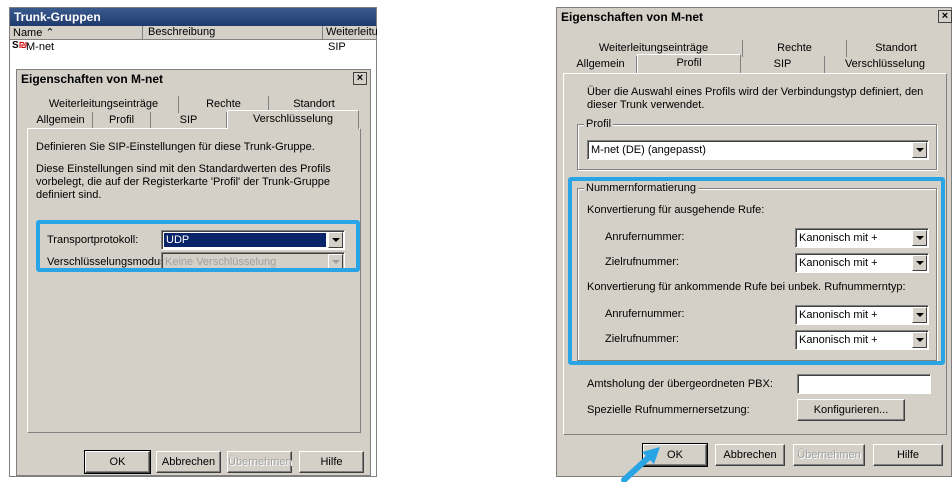 The image size is (952, 482). Describe the element at coordinates (117, 462) in the screenshot. I see `ok-button: OK` at that location.